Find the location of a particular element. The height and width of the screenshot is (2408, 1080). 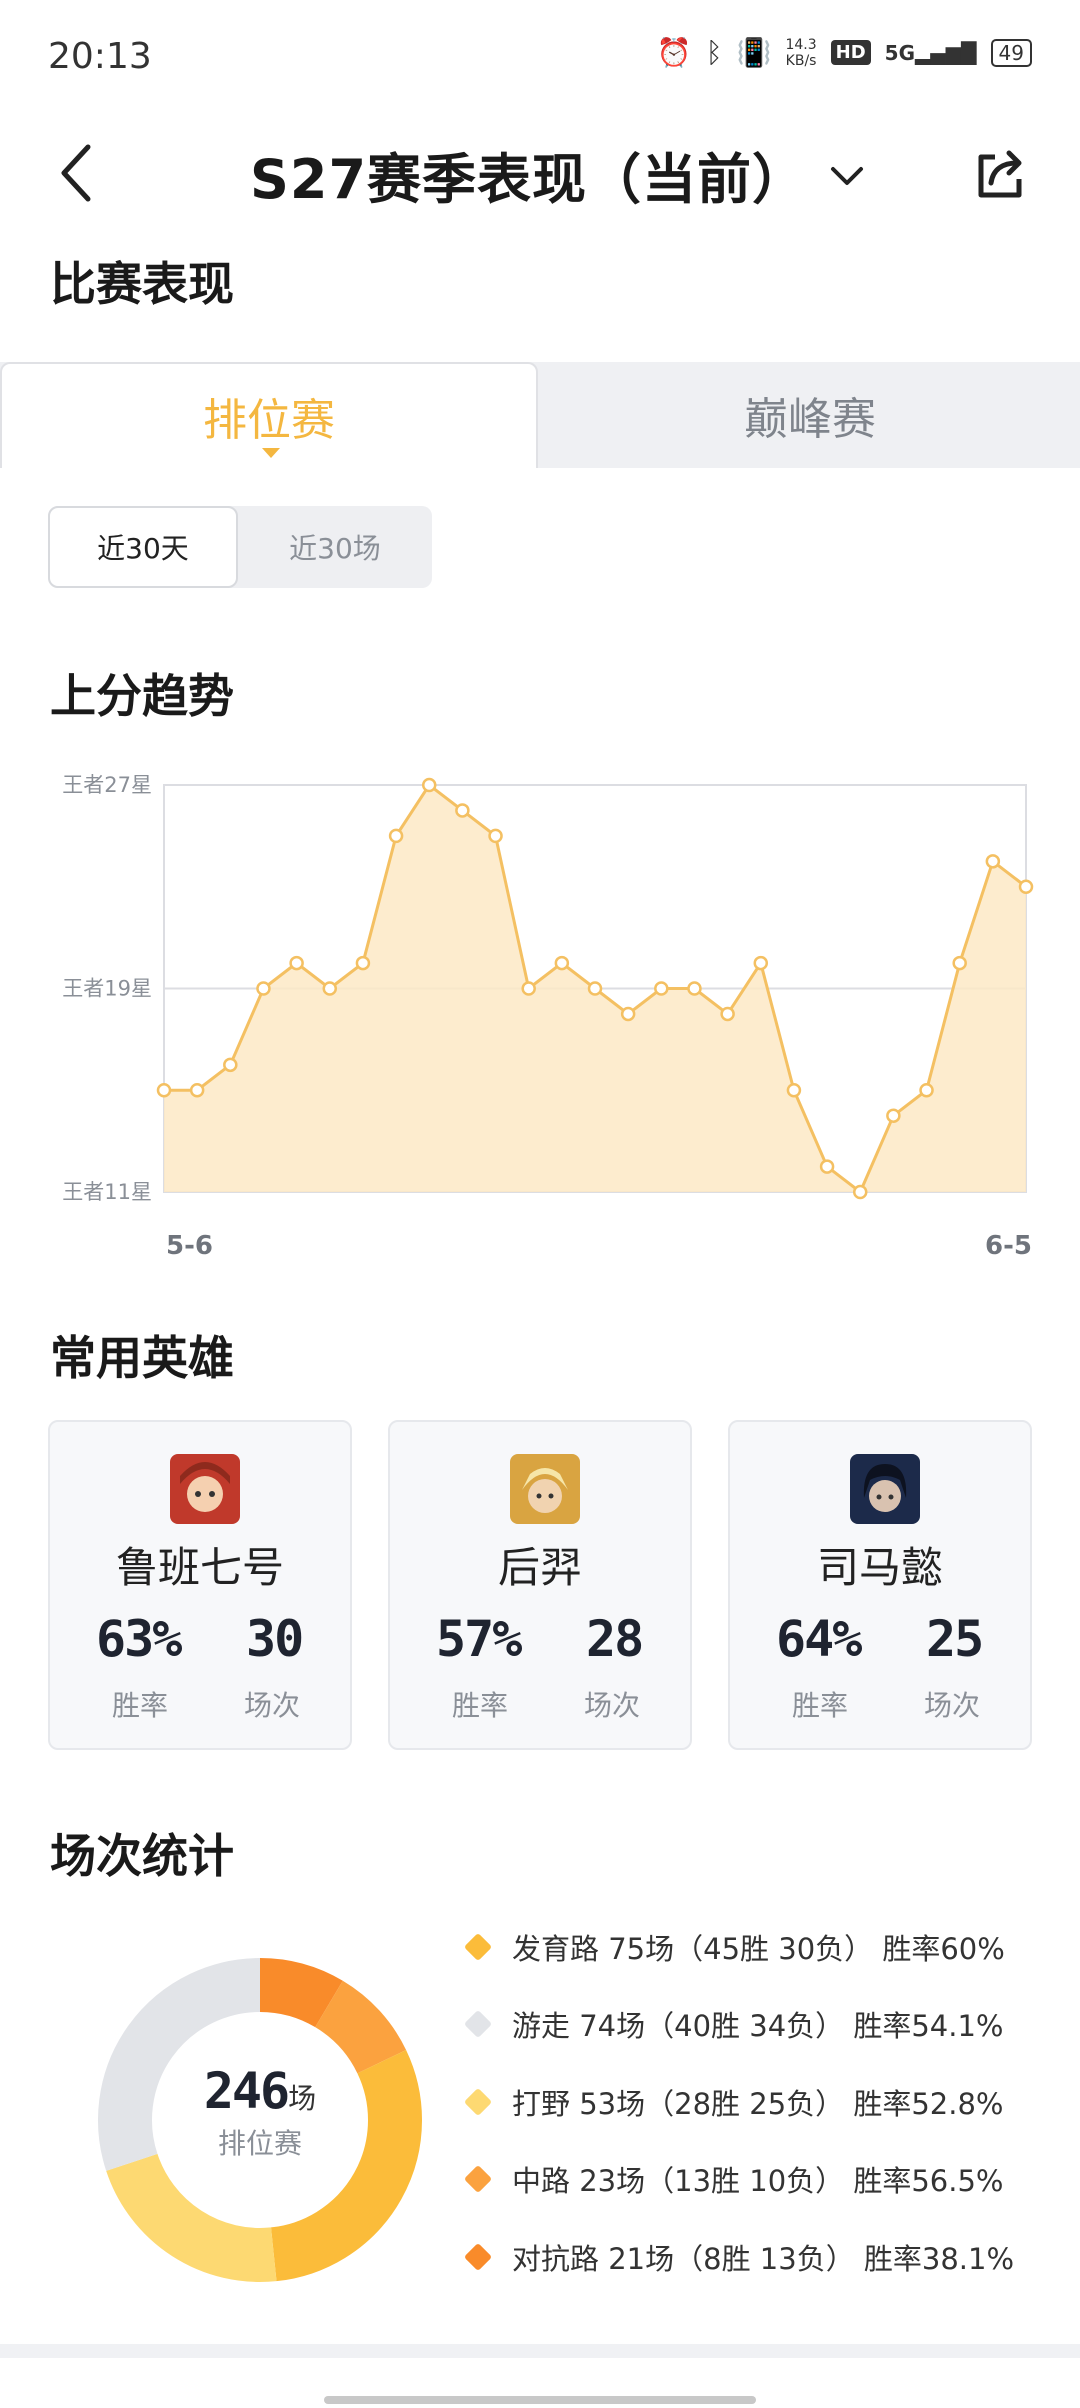

legend-item: 对抗路 21场（8胜 13负） 胜率38.1% is located at coordinates (738, 2257).